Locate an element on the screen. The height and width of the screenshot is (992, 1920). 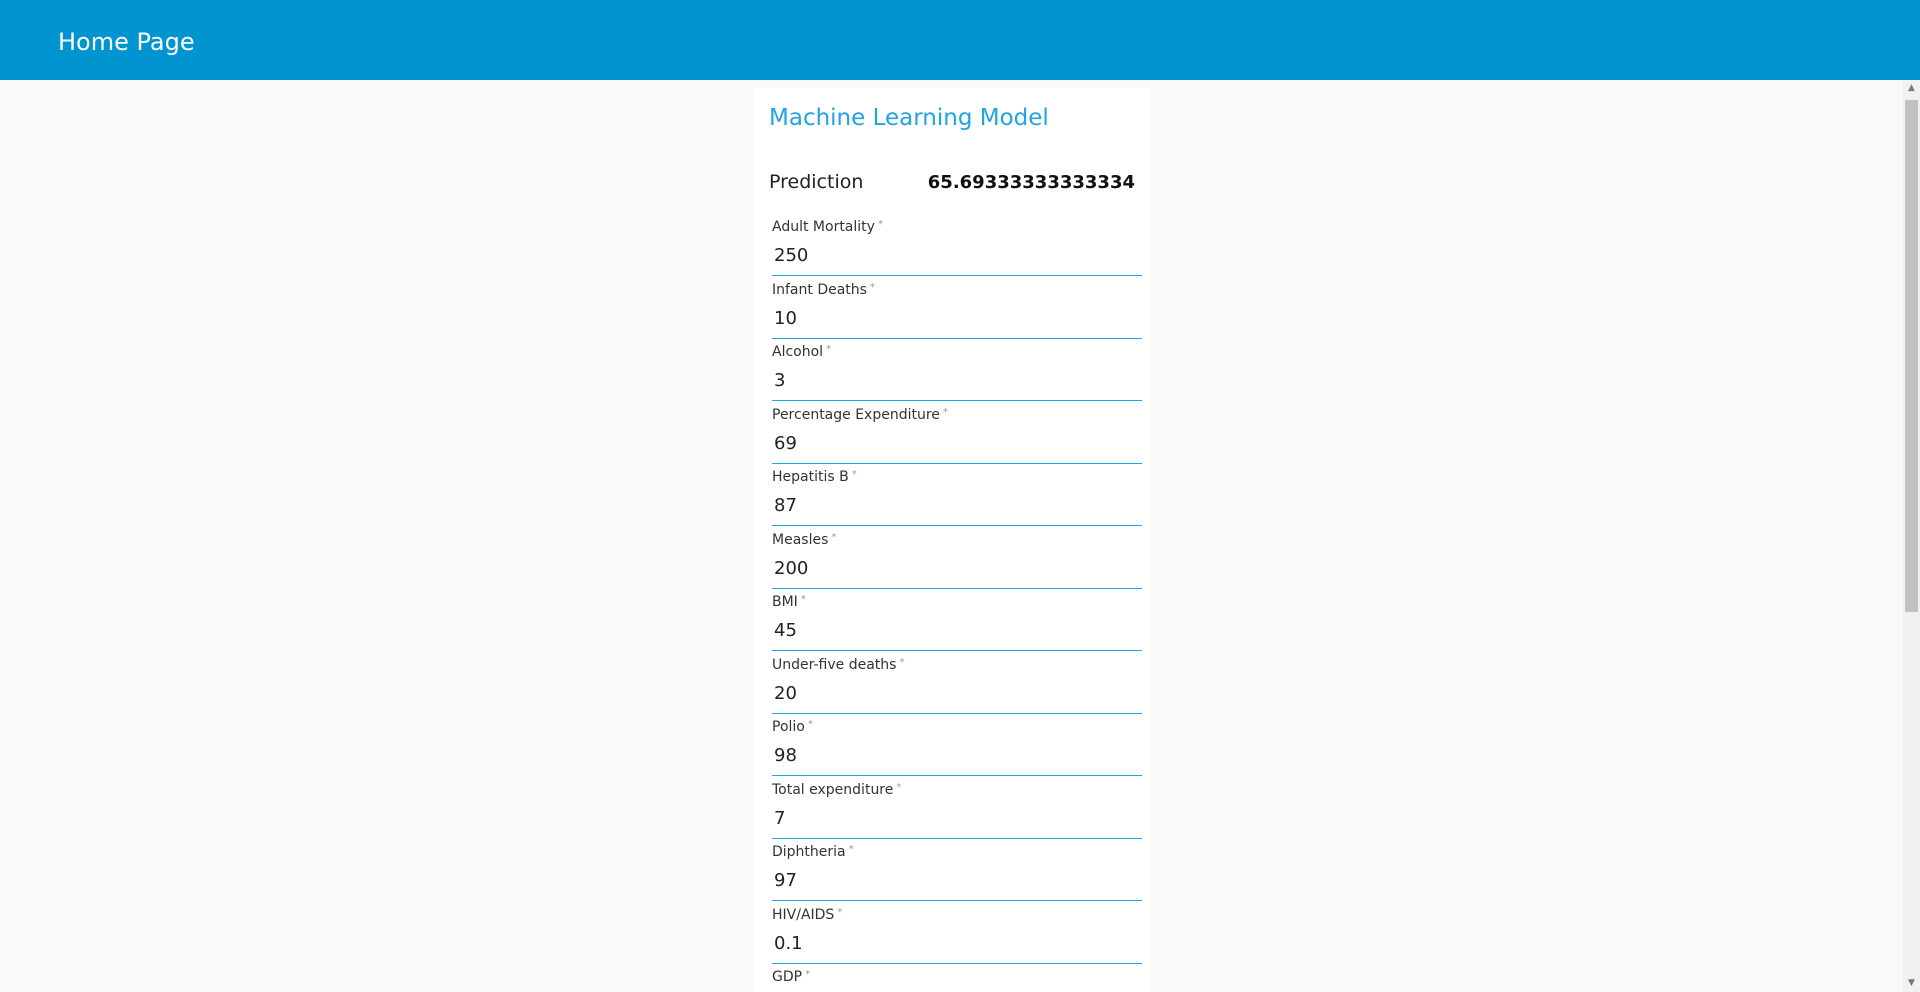
adult-mortality-input is located at coordinates (956, 255).